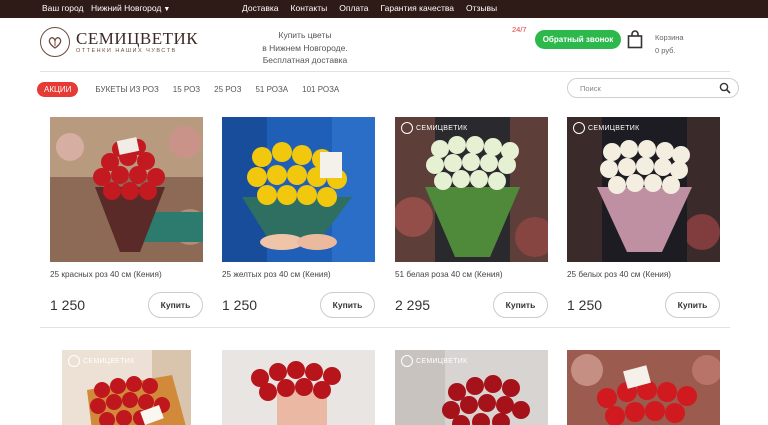  I want to click on search-icon, so click(725, 88).